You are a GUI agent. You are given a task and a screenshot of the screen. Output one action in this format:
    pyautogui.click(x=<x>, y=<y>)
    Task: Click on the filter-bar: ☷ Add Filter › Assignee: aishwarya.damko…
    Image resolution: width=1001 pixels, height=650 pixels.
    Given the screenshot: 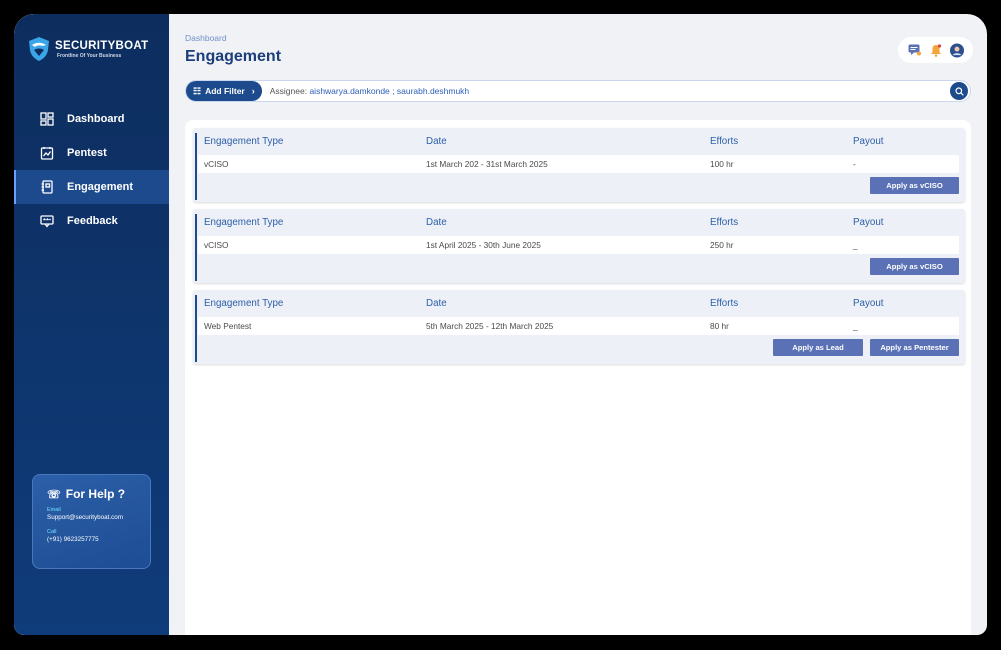 What is the action you would take?
    pyautogui.click(x=578, y=91)
    